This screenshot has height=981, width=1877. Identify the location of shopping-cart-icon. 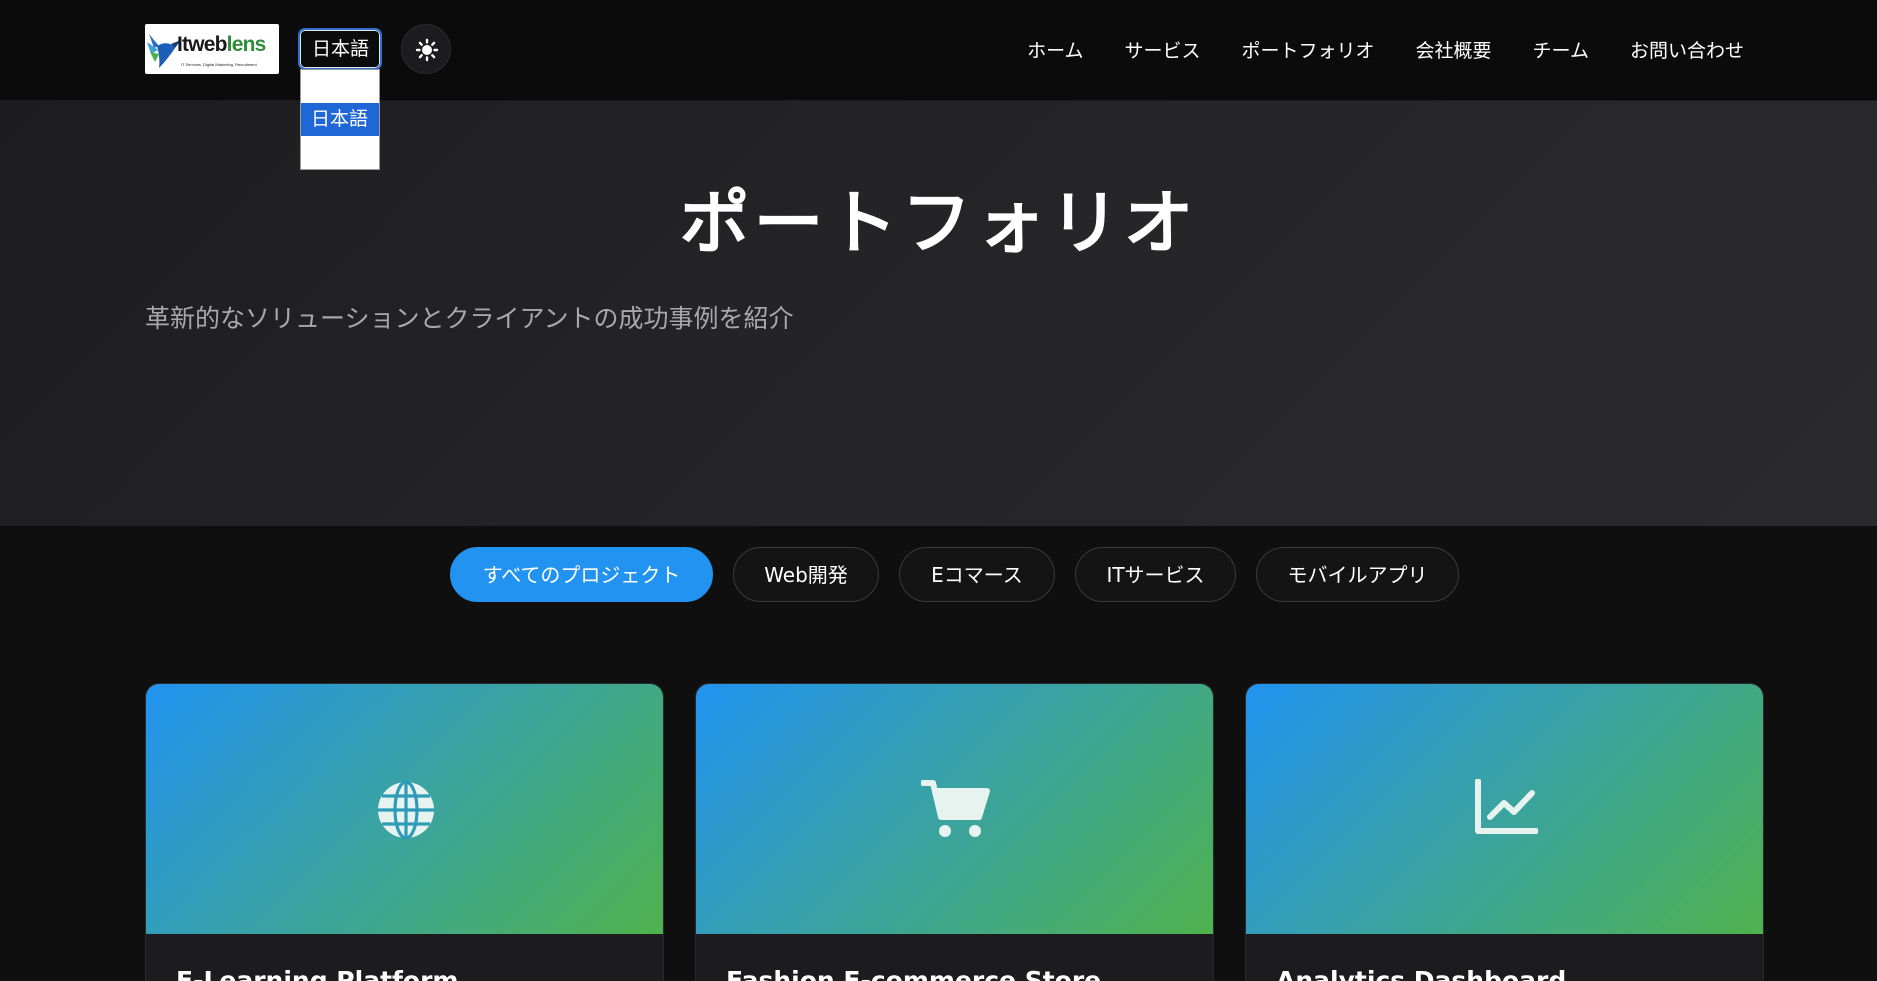
(955, 808).